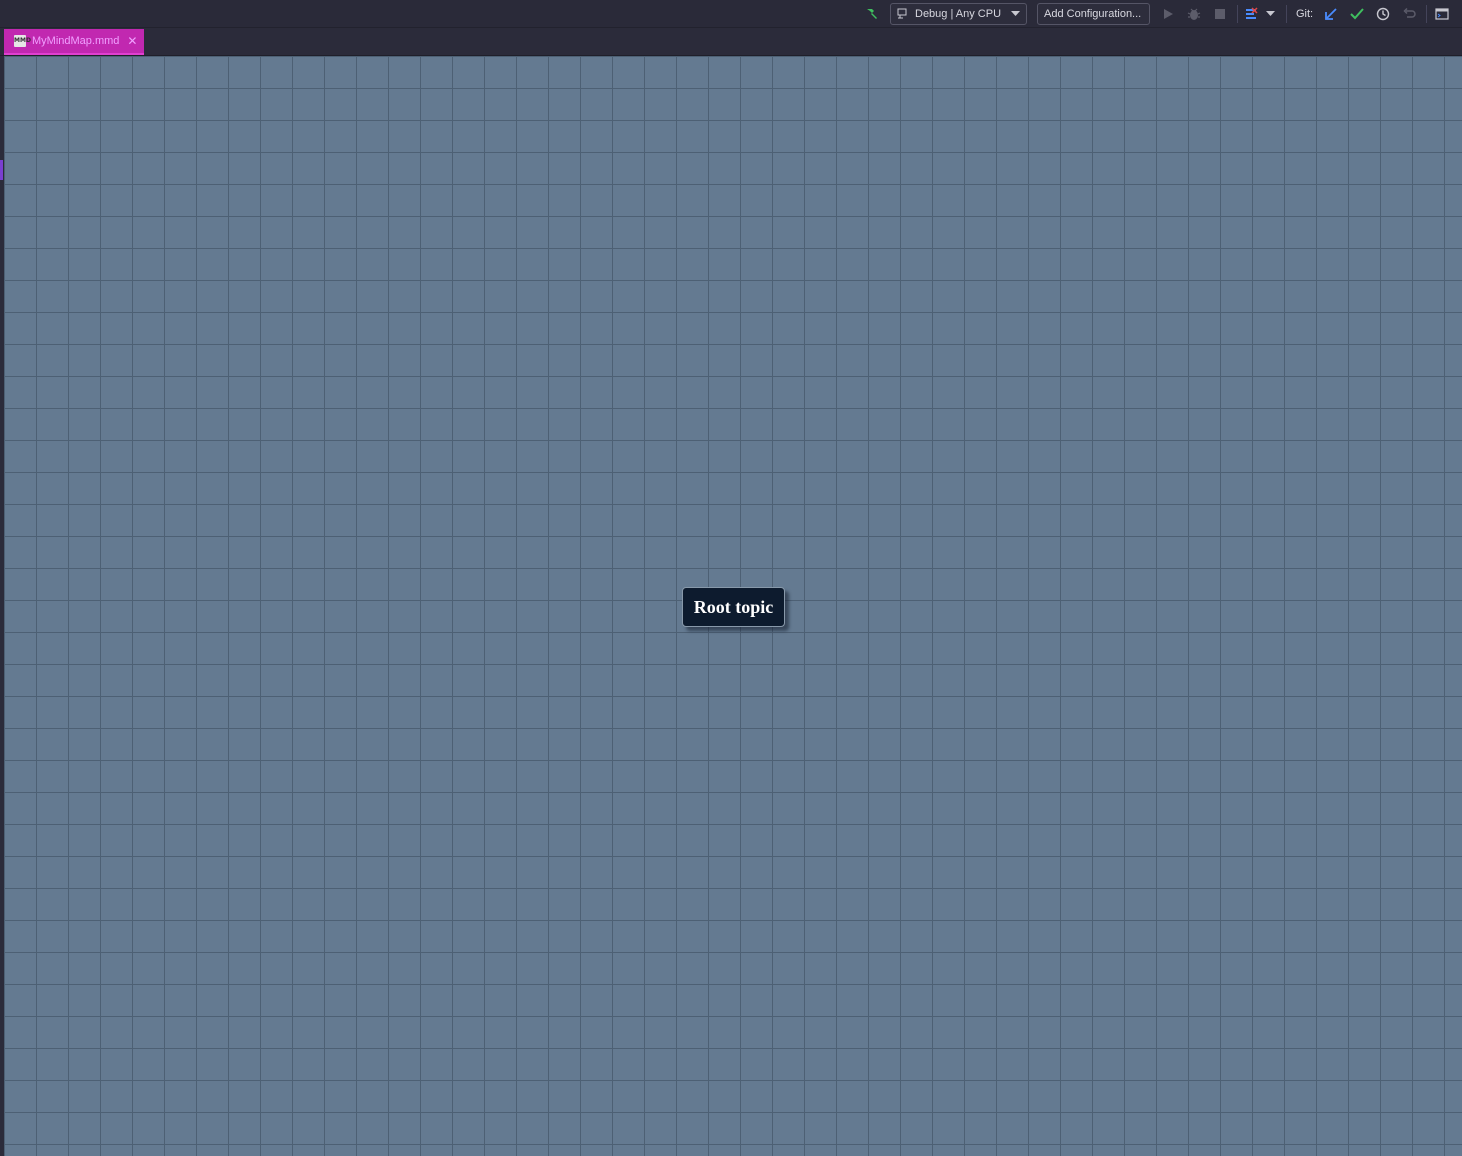 The width and height of the screenshot is (1462, 1156). I want to click on root-topic-label: Root topic, so click(733, 606).